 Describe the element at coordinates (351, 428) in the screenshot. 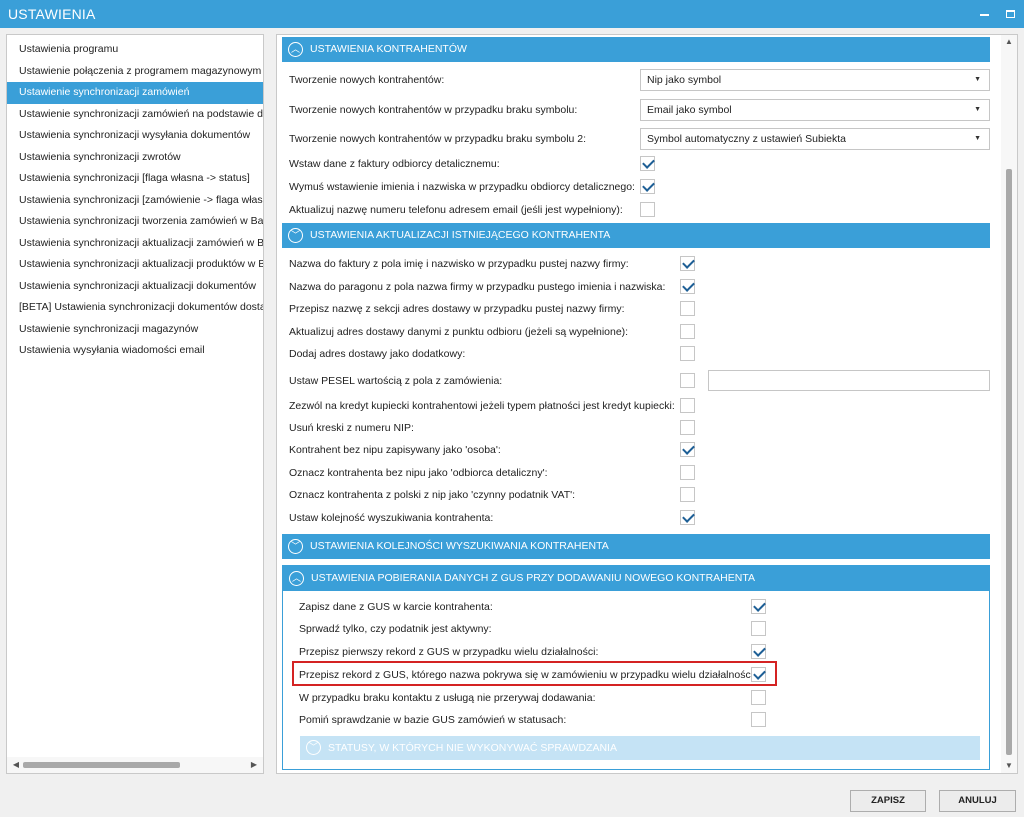

I see `setting-label: Usuń kreski z numeru NIP:` at that location.